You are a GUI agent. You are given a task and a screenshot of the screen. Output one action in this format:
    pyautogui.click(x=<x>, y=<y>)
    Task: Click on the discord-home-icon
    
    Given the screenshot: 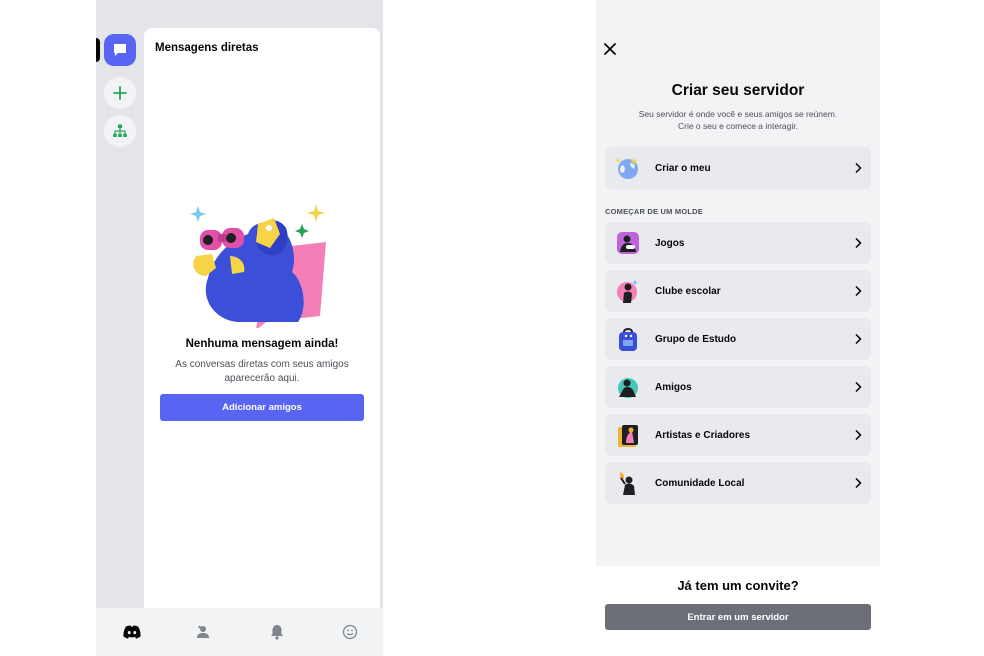 What is the action you would take?
    pyautogui.click(x=132, y=632)
    